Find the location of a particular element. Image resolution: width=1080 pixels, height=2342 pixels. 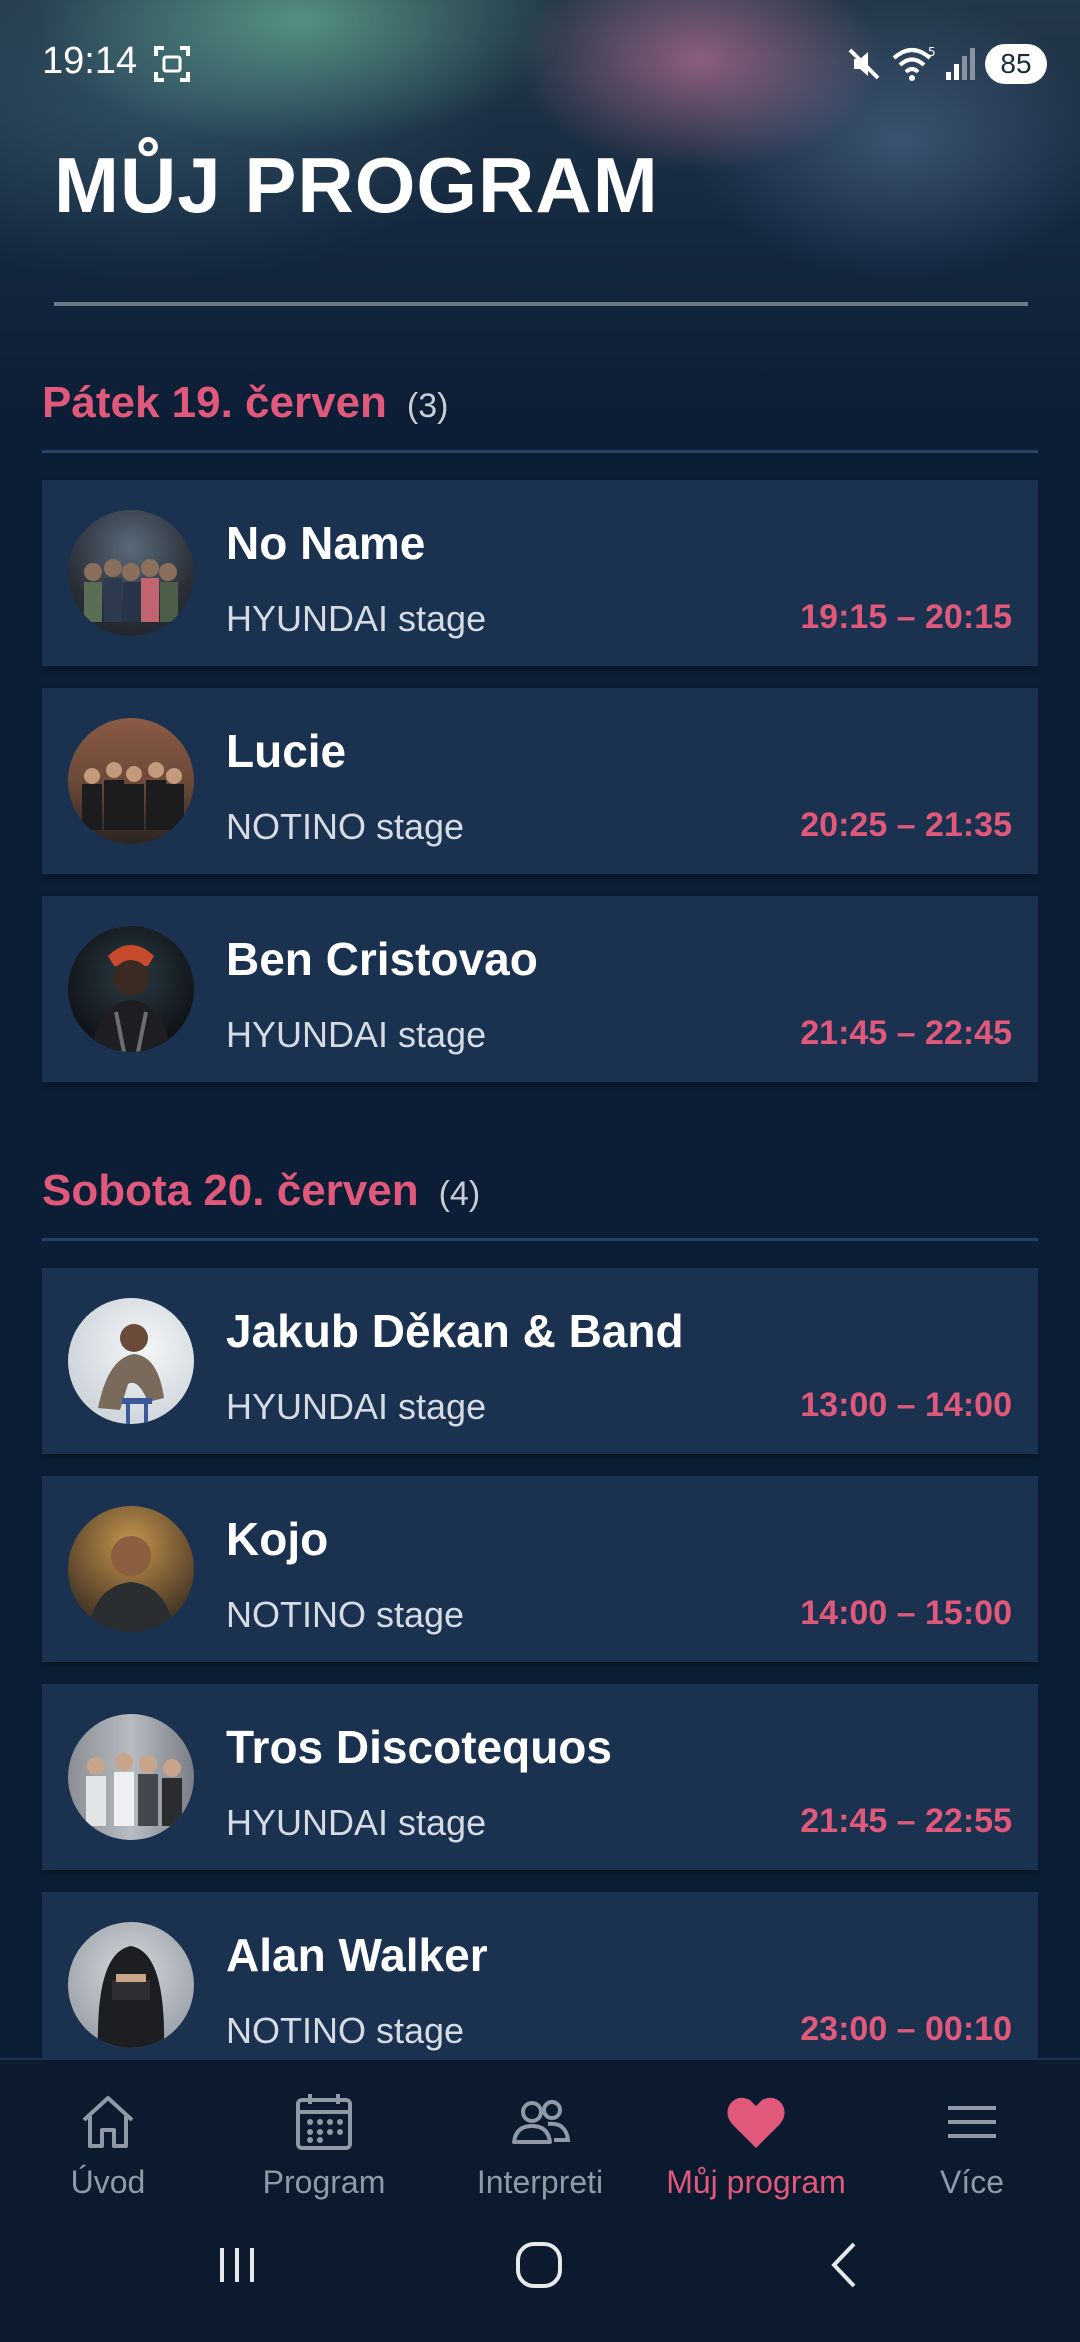

menu-icon is located at coordinates (972, 2122).